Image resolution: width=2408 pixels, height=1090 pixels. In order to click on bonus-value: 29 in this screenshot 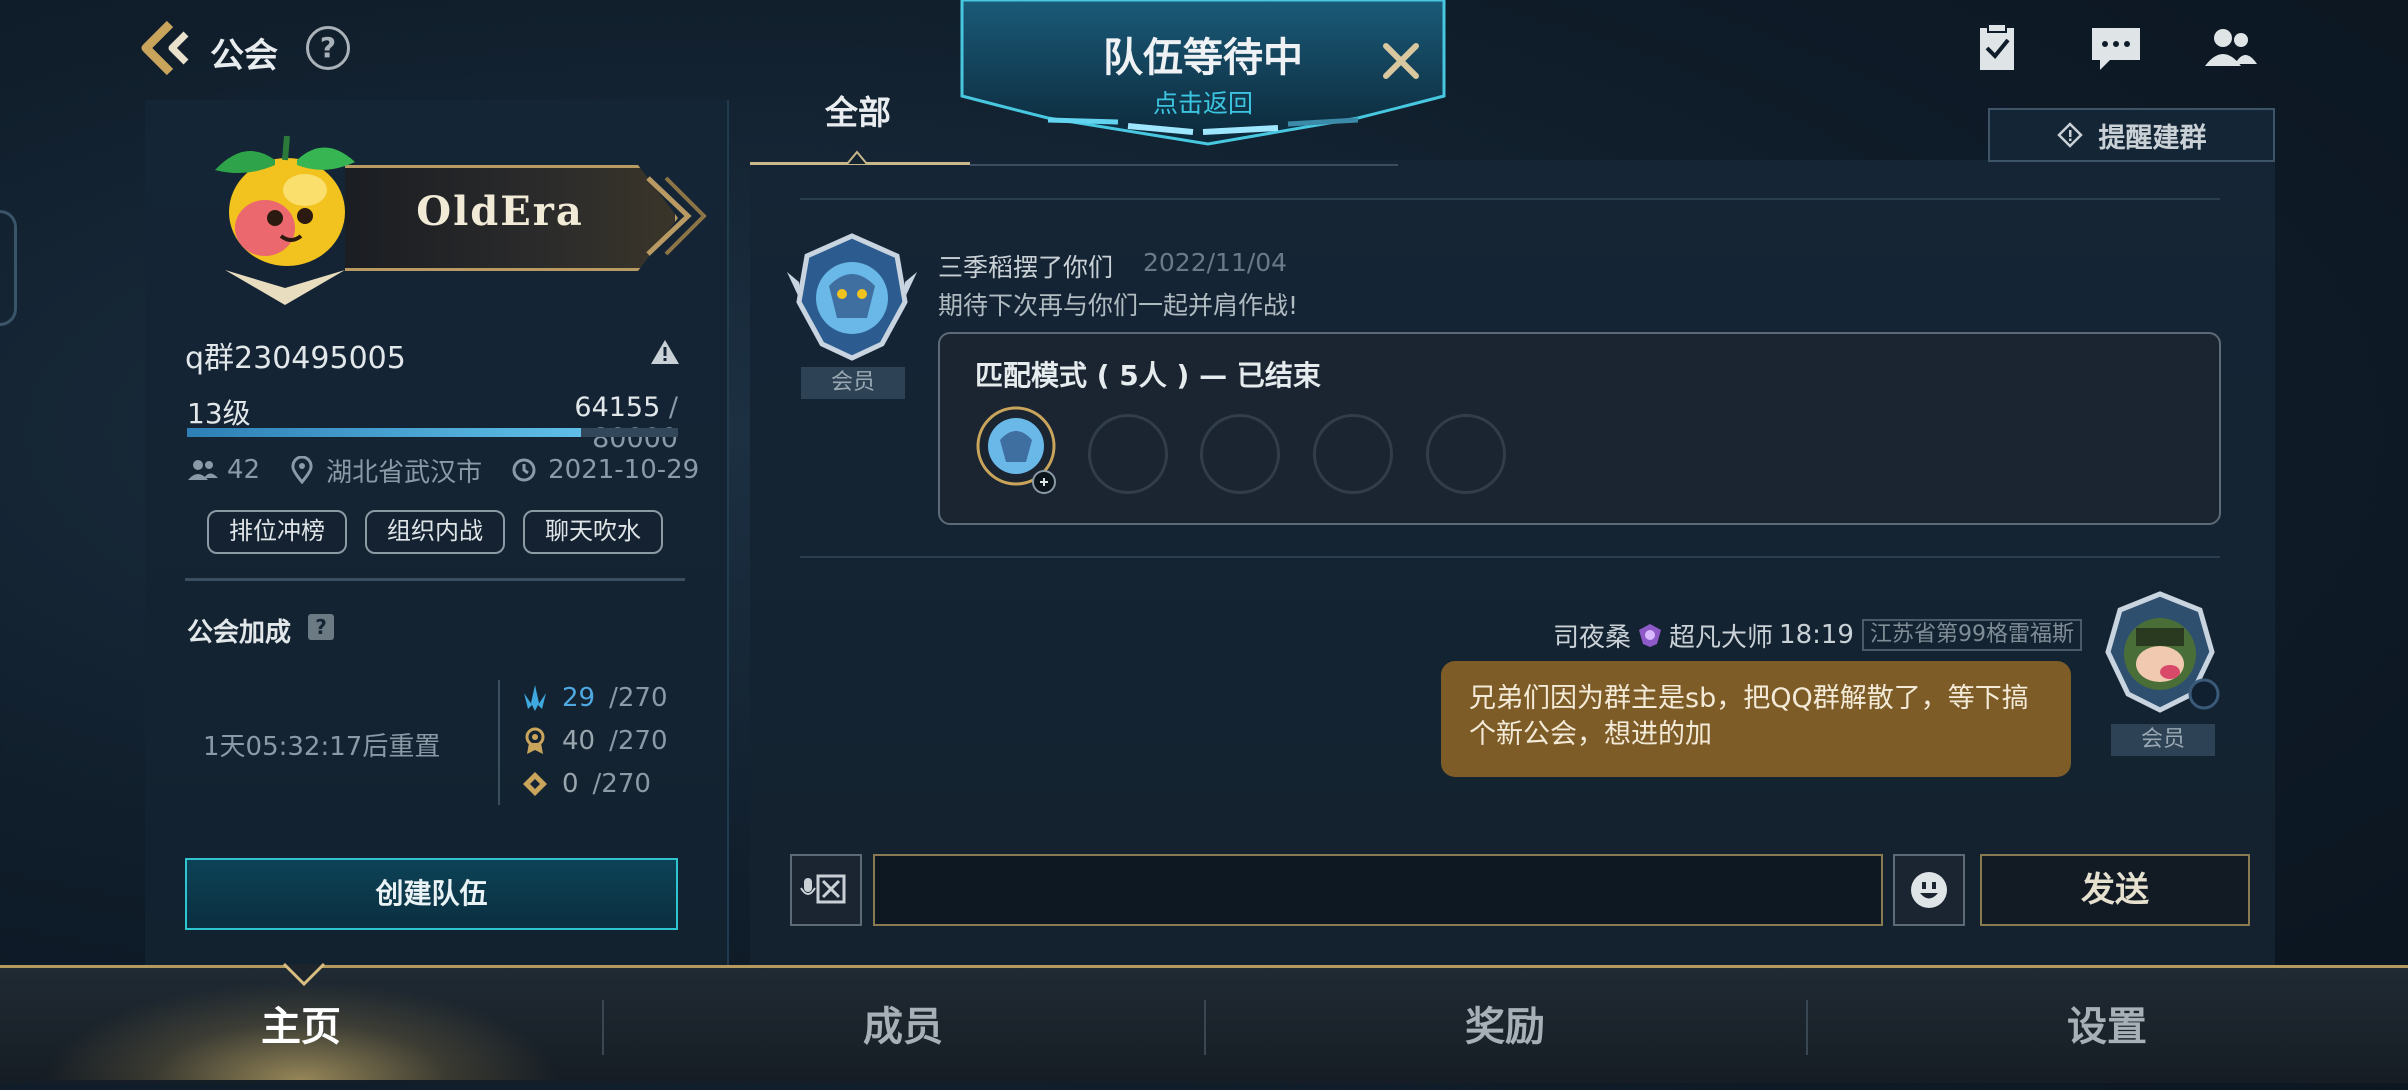, I will do `click(579, 698)`.